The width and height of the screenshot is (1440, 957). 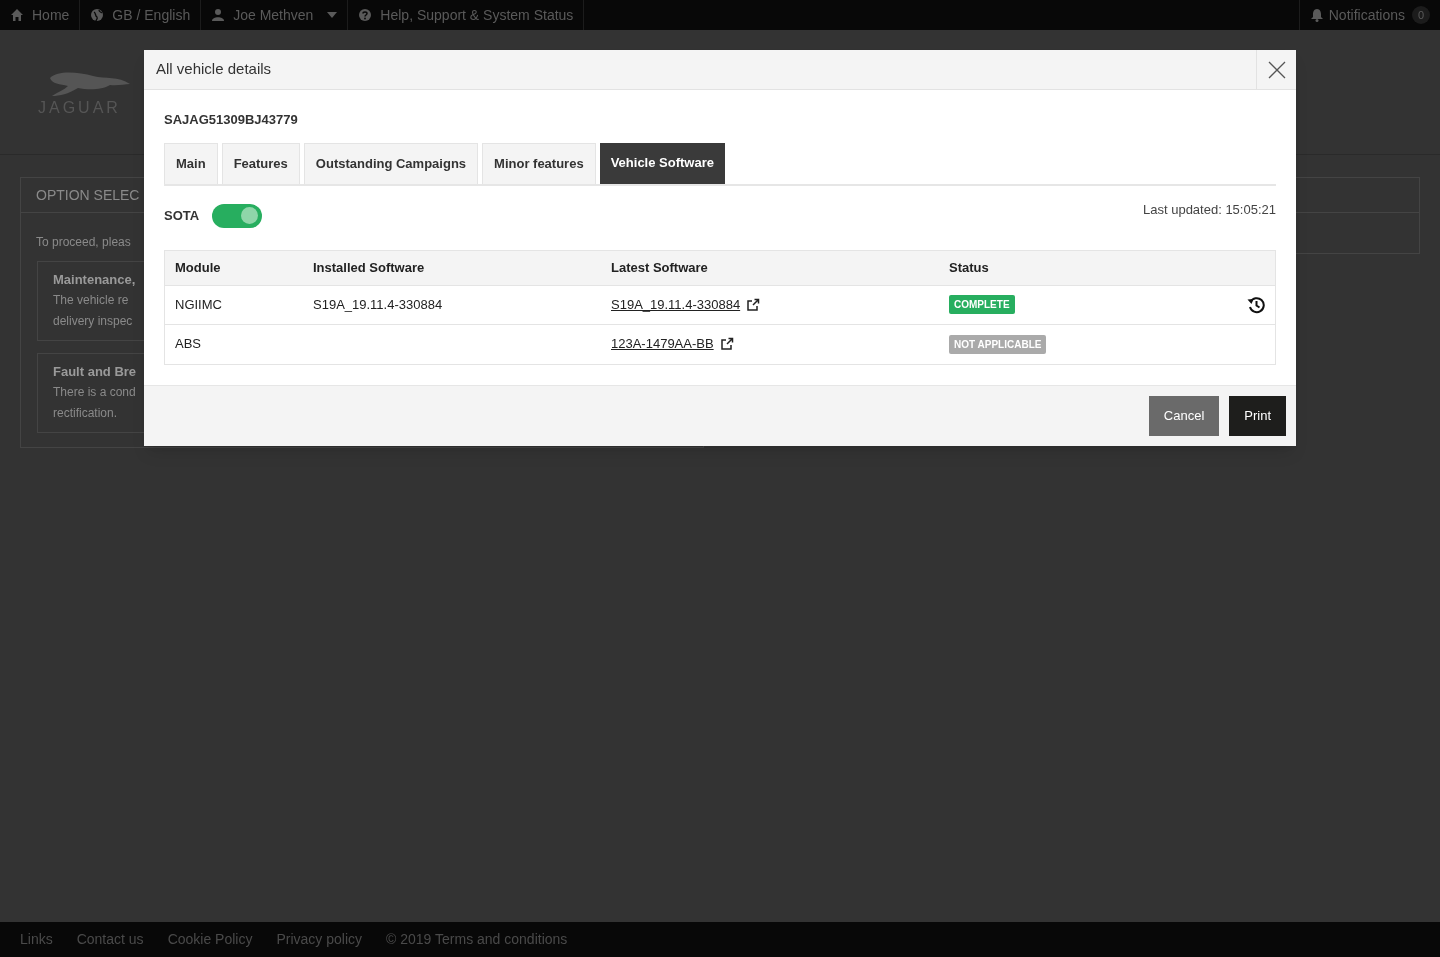 What do you see at coordinates (662, 163) in the screenshot?
I see `tab: Vehicle Software` at bounding box center [662, 163].